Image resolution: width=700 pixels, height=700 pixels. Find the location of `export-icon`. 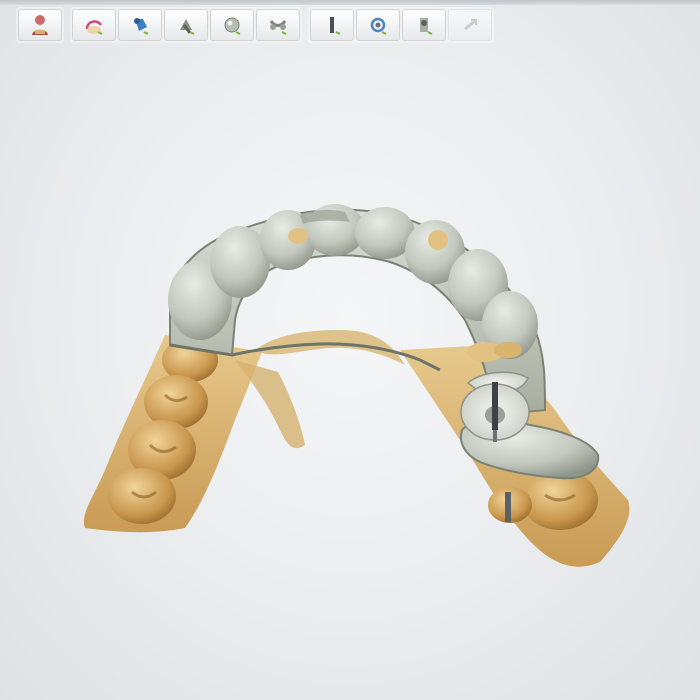

export-icon is located at coordinates (470, 25).